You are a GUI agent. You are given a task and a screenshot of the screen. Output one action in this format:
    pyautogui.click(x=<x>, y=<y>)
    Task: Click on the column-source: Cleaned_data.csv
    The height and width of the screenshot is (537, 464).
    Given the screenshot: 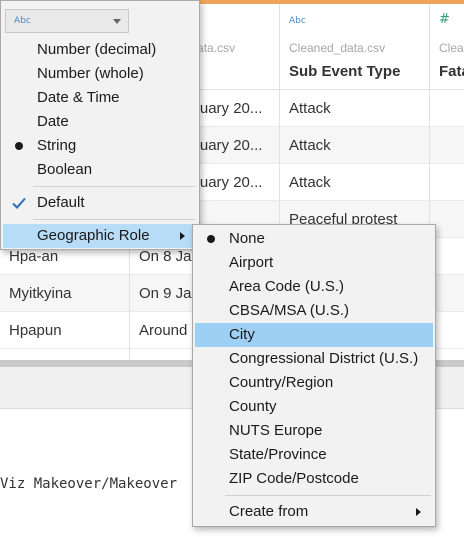 What is the action you would take?
    pyautogui.click(x=337, y=48)
    